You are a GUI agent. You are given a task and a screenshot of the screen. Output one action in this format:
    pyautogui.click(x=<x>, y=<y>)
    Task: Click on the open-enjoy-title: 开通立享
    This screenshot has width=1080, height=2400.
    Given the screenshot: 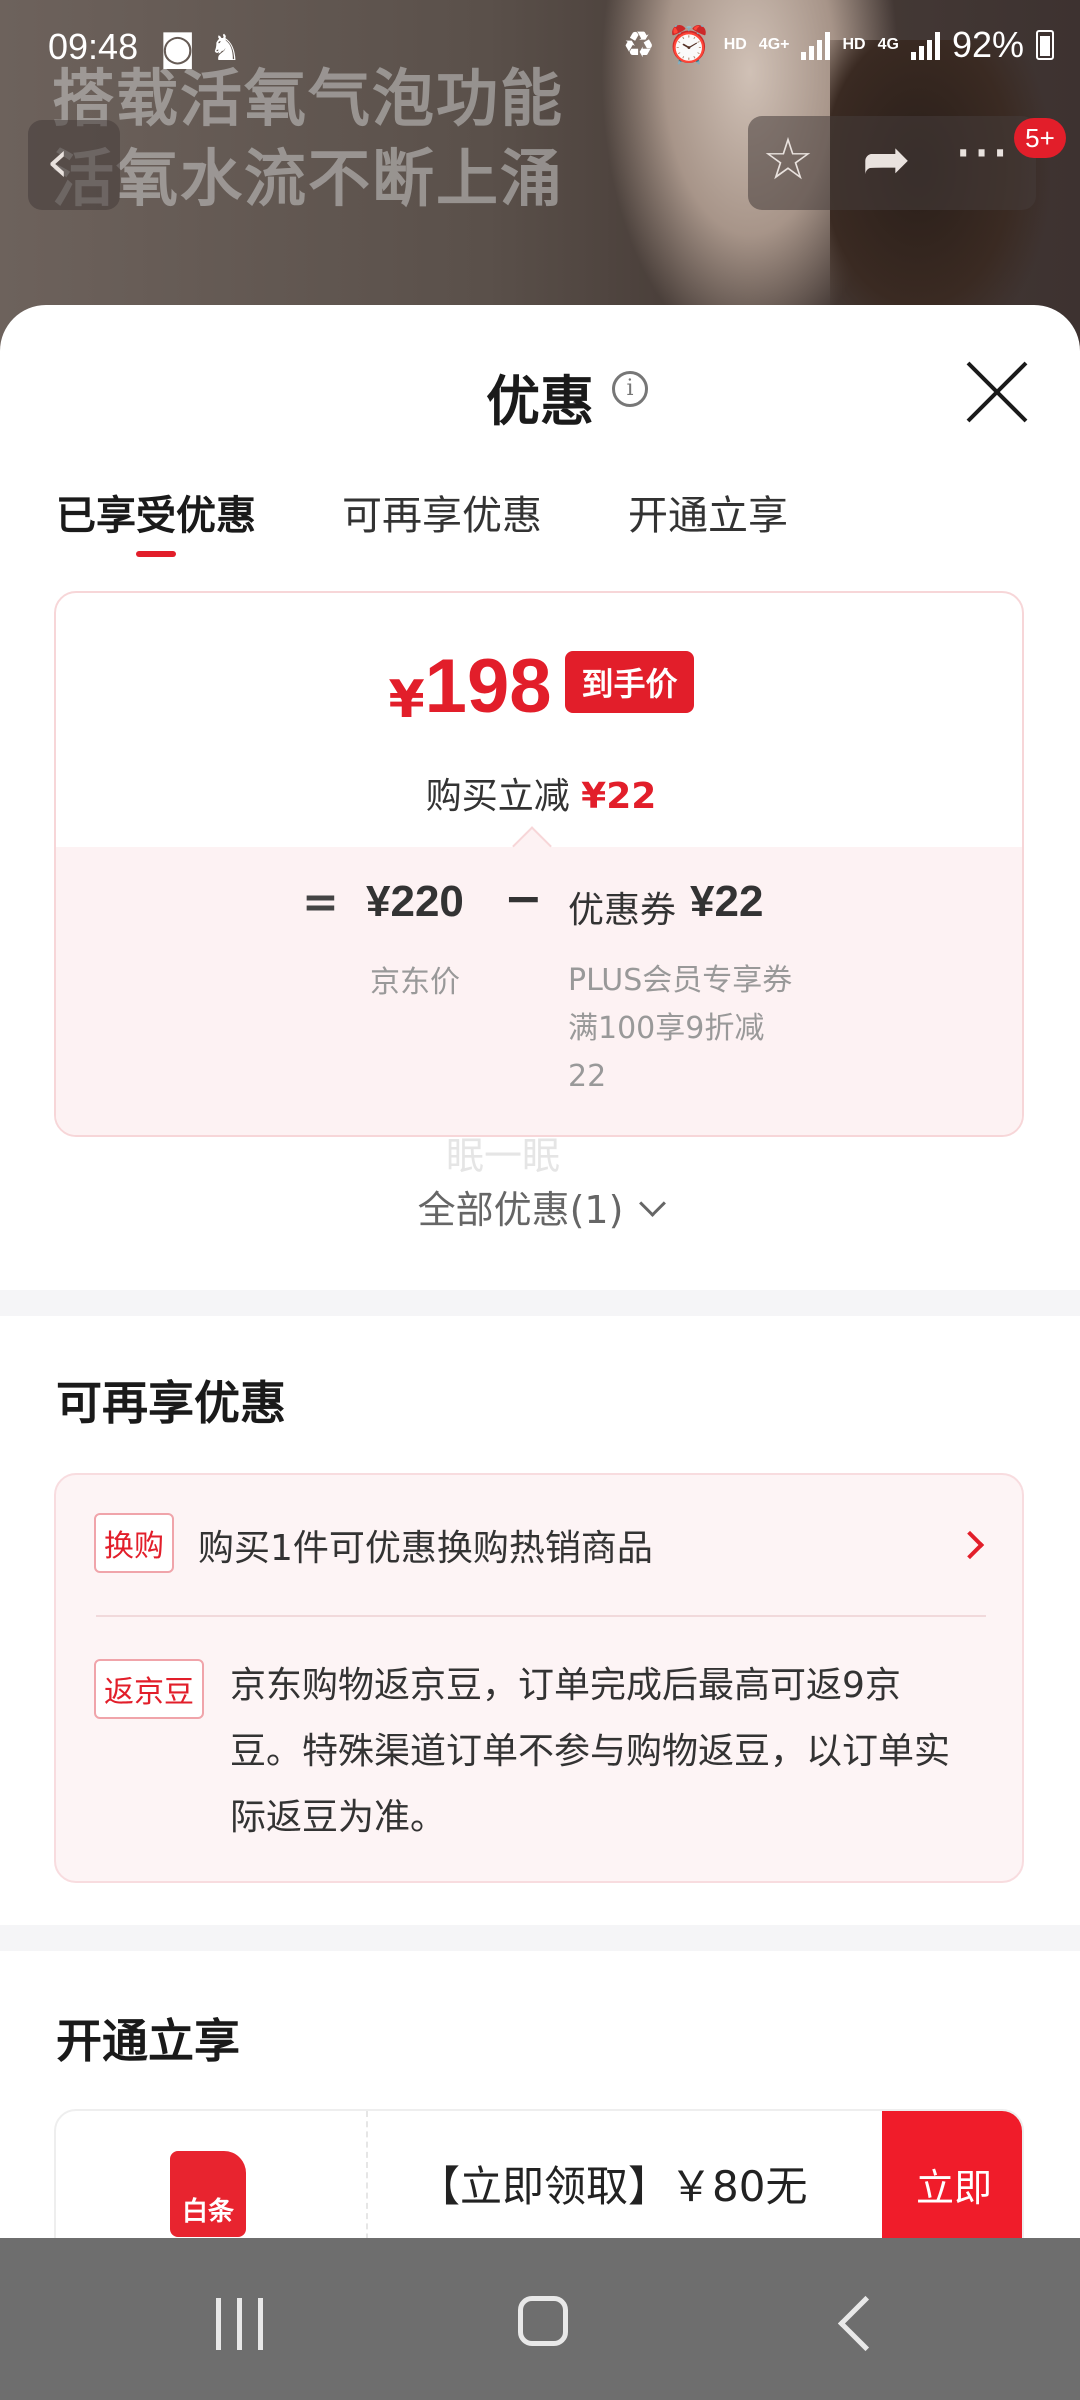 What is the action you would take?
    pyautogui.click(x=148, y=2041)
    